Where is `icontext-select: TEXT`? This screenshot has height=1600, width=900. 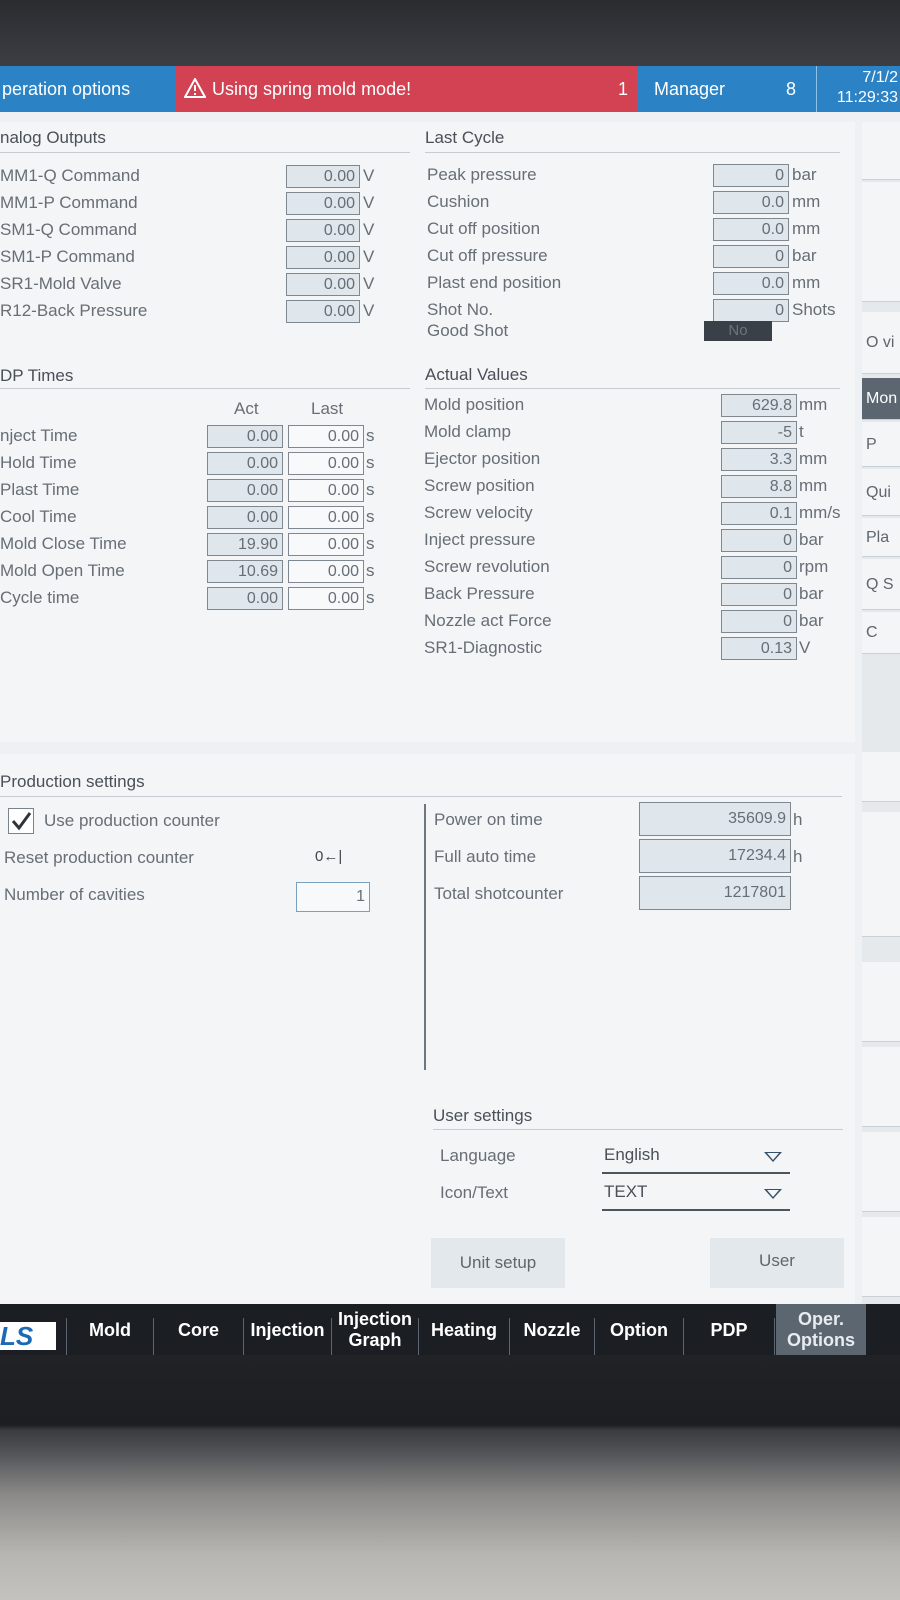
icontext-select: TEXT is located at coordinates (625, 1192).